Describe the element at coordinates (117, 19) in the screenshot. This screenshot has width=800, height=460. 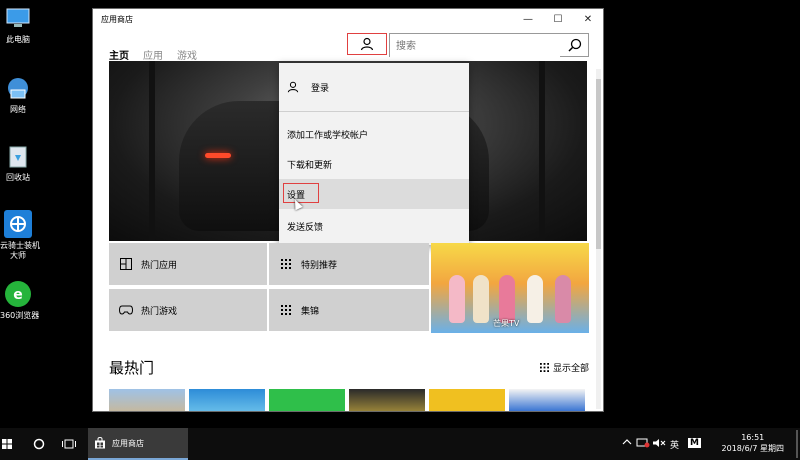
I see `window-title: 应用商店` at that location.